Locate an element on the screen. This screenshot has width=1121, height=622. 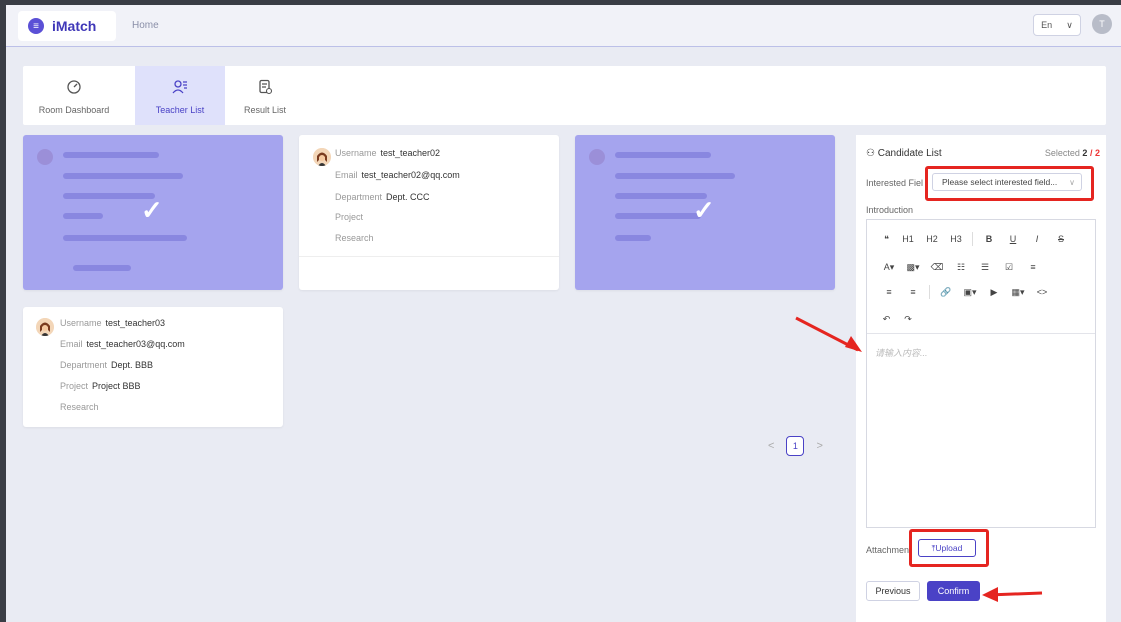
annotation-arrows is located at coordinates (919, 459).